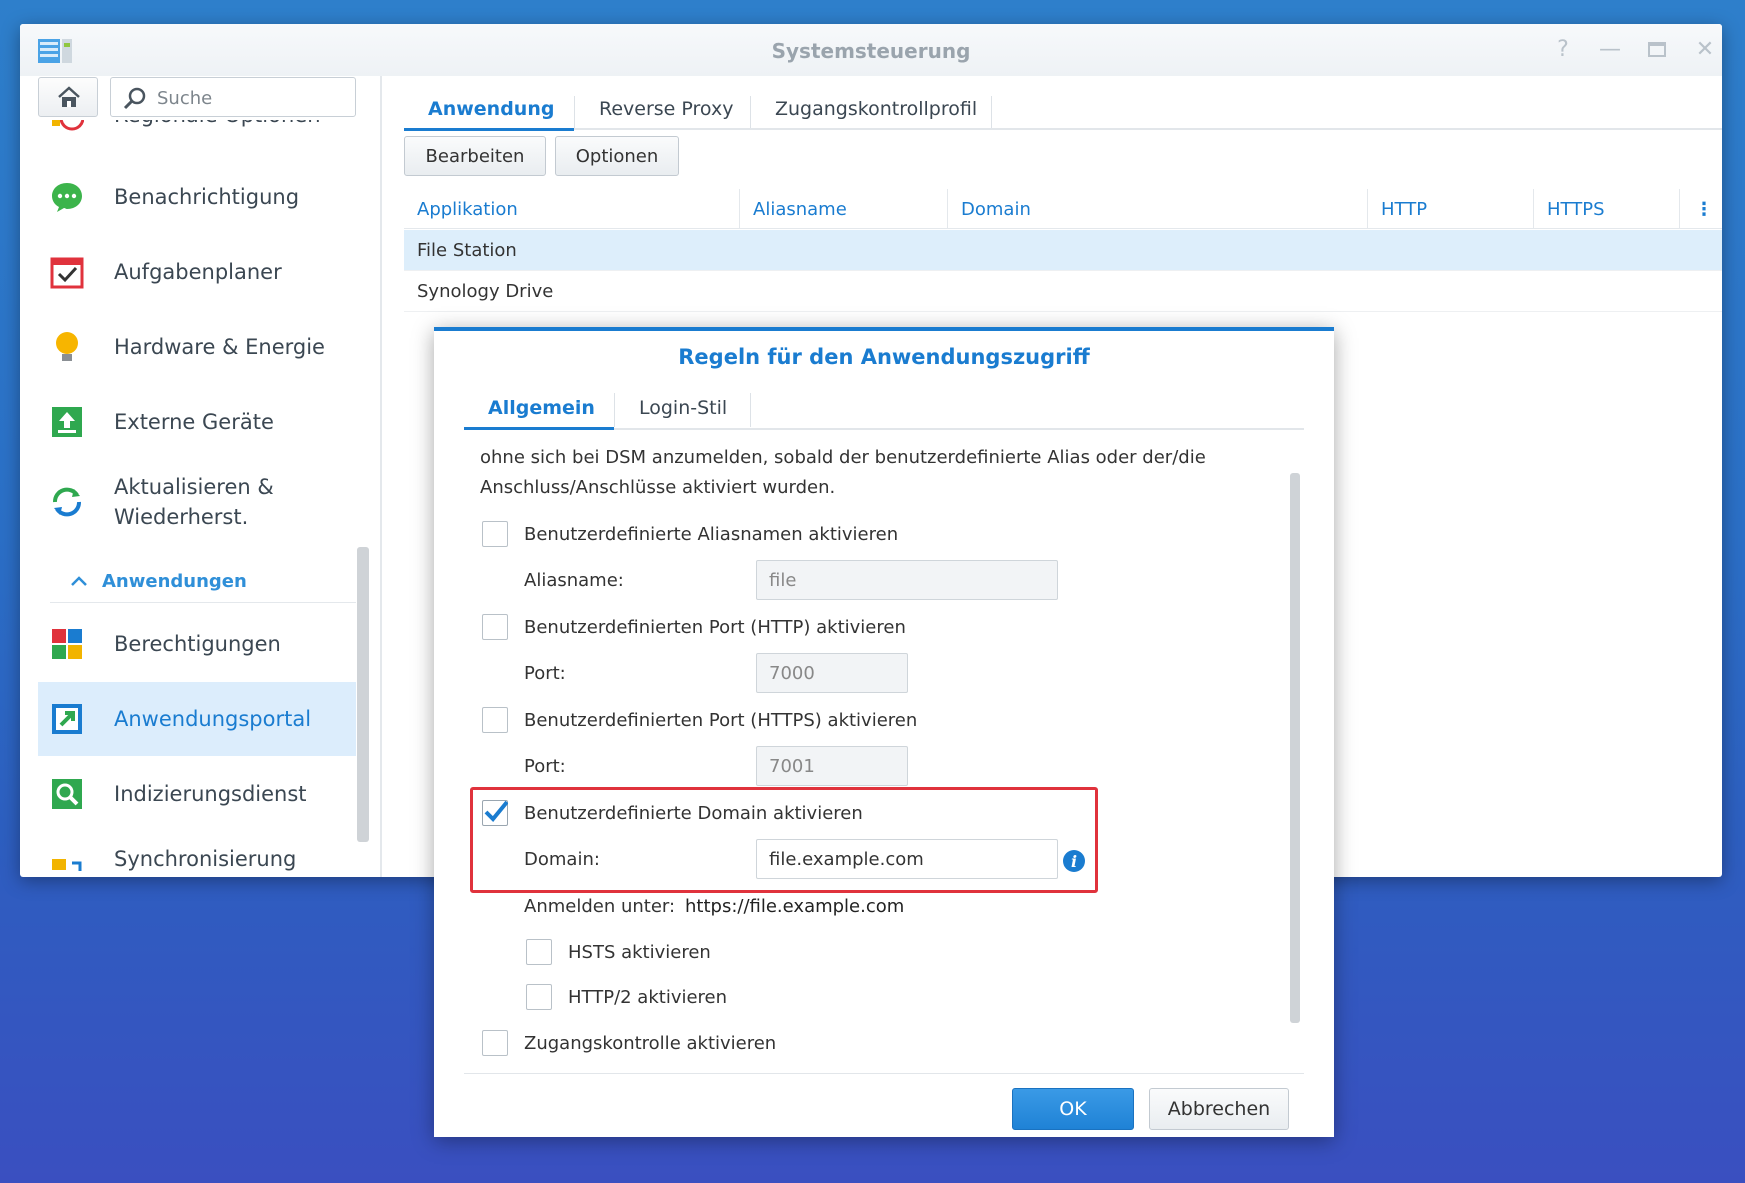  I want to click on tab-reverse-proxy: Reverse Proxy, so click(666, 109).